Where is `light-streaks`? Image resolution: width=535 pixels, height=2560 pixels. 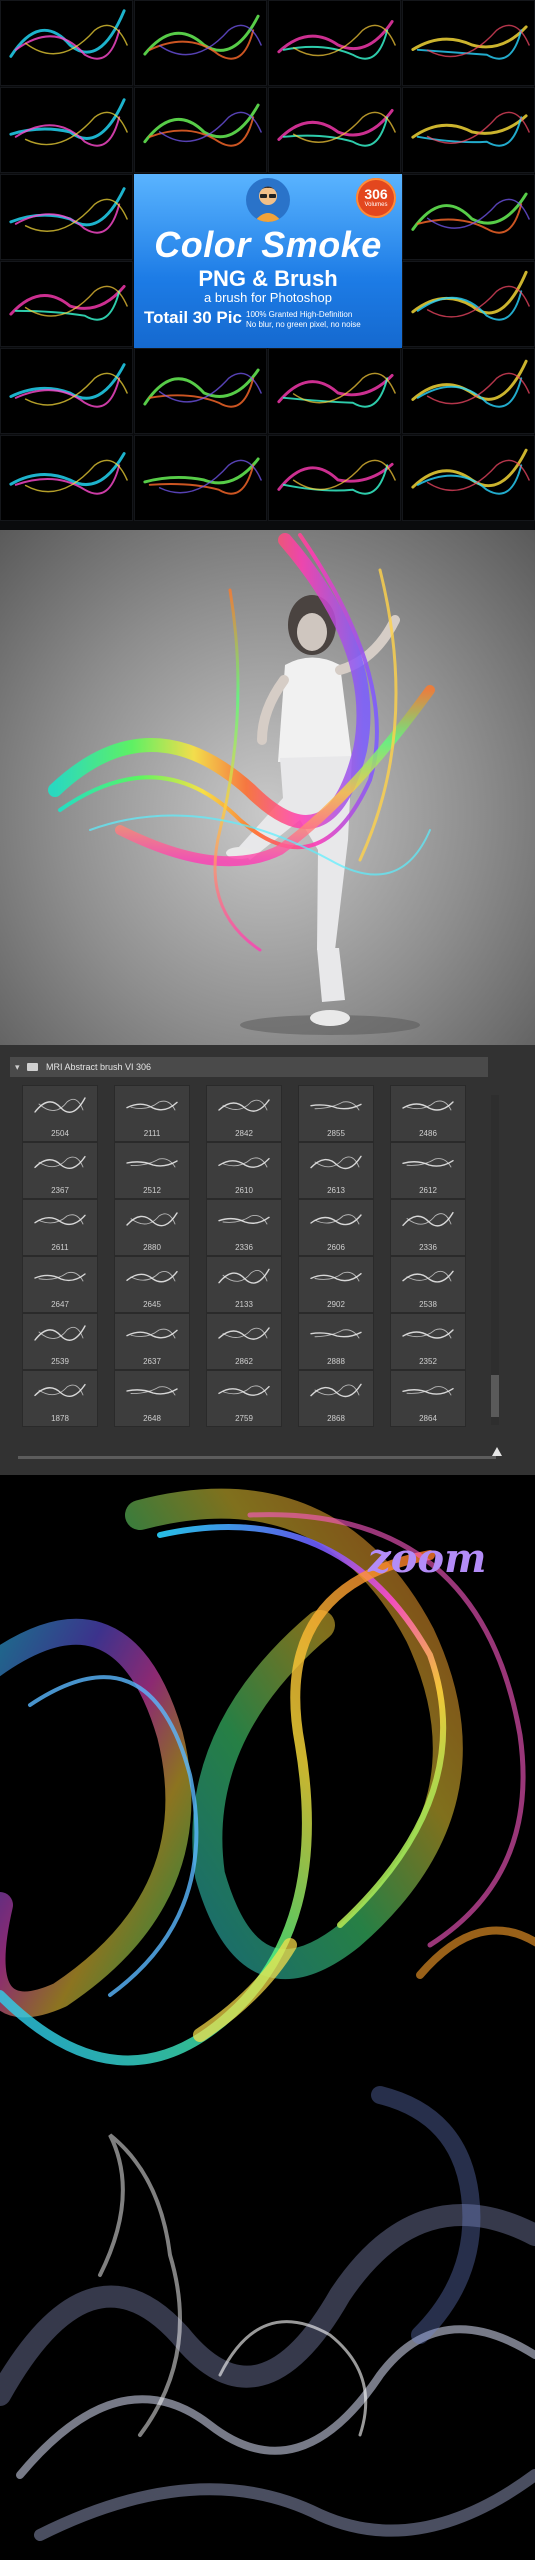
light-streaks is located at coordinates (241, 742).